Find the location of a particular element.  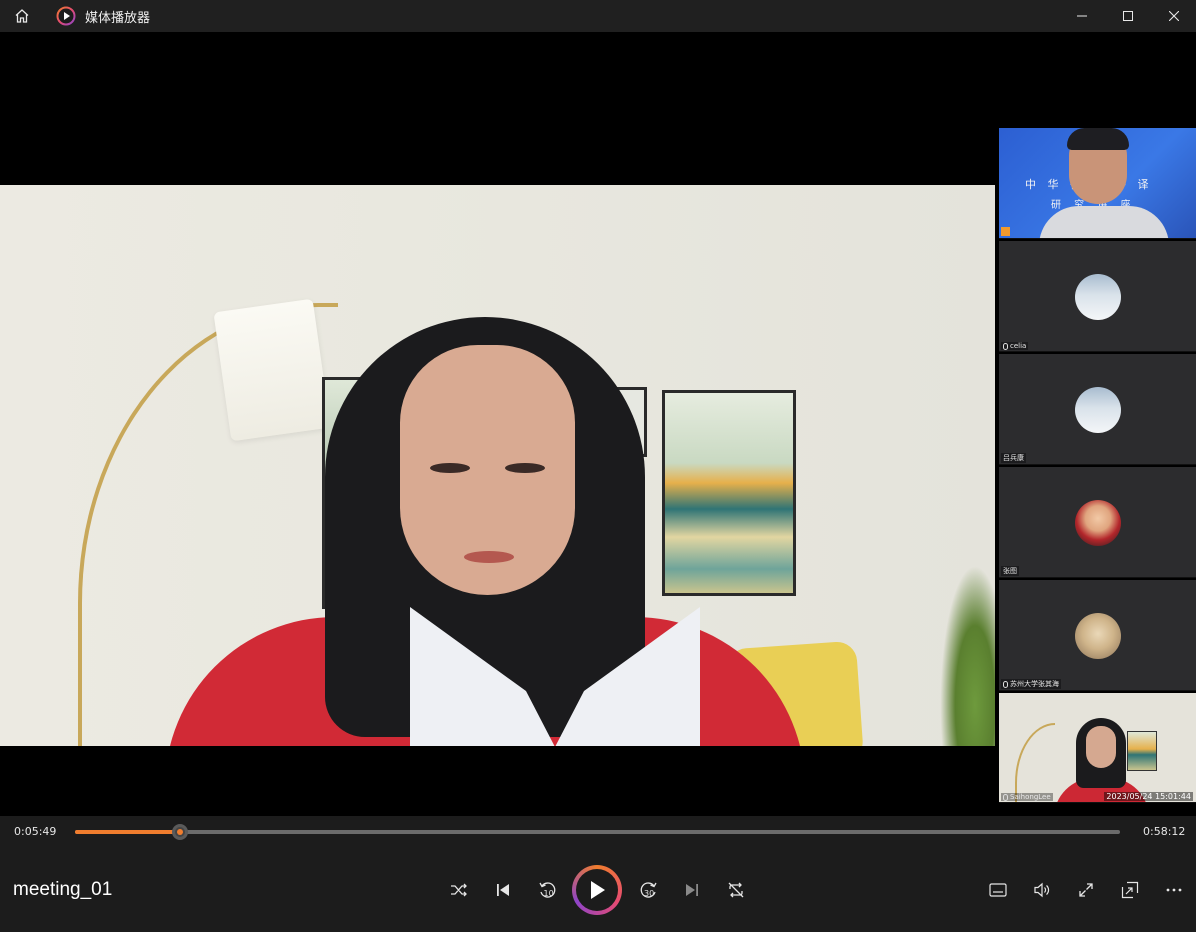

participant-tile-host: 中 华 徒 化 外 译 研 究 讲 座 is located at coordinates (1097, 183).